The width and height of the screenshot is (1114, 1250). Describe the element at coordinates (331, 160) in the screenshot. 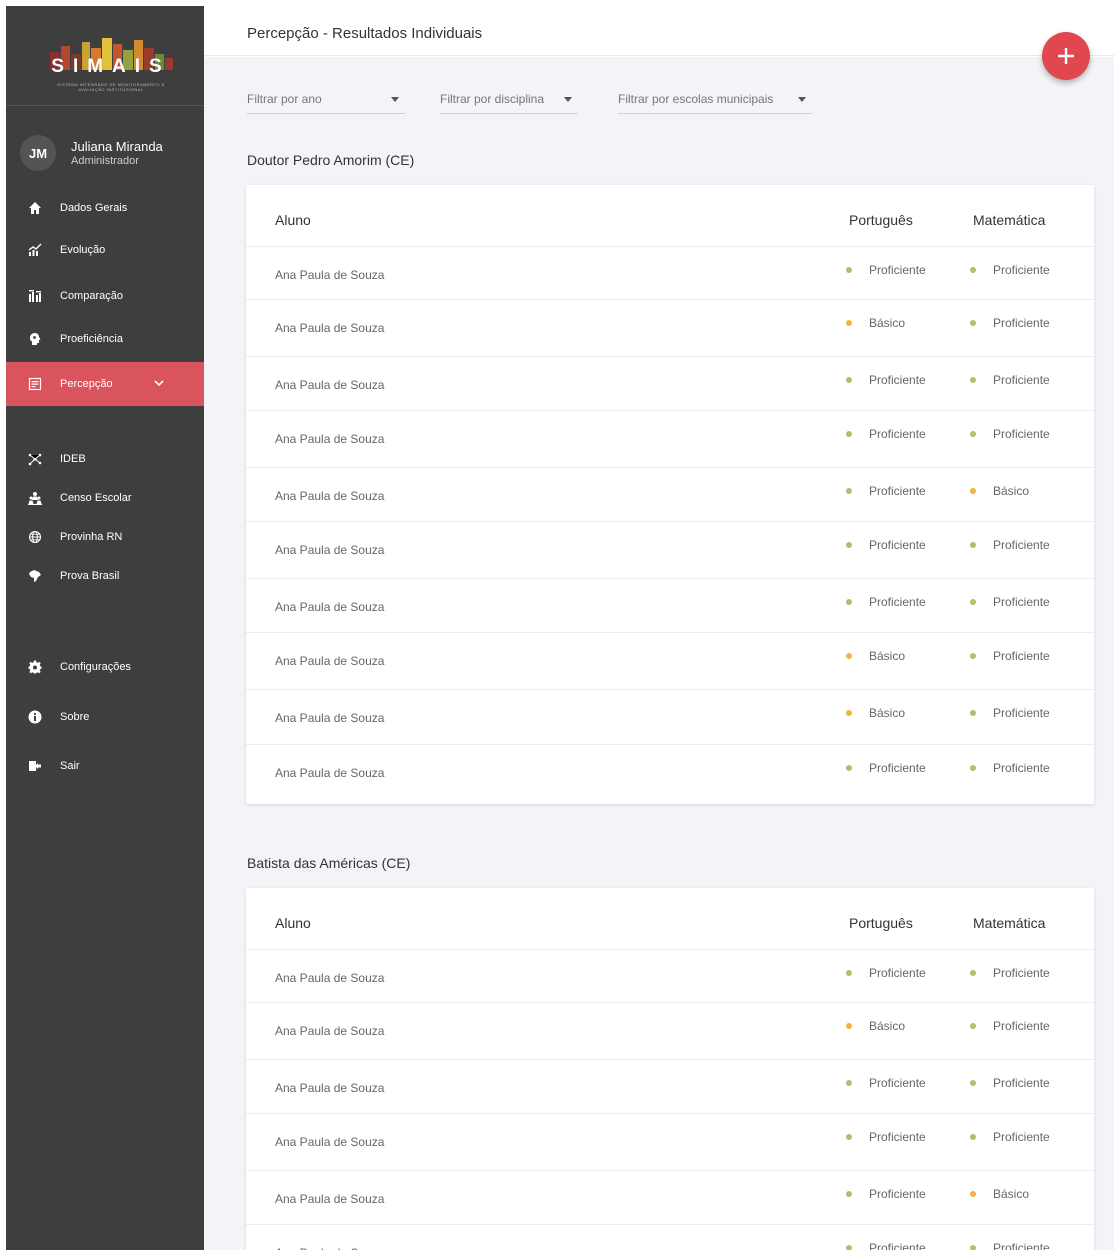

I see `school-title: Doutor Pedro Amorim (CE)` at that location.